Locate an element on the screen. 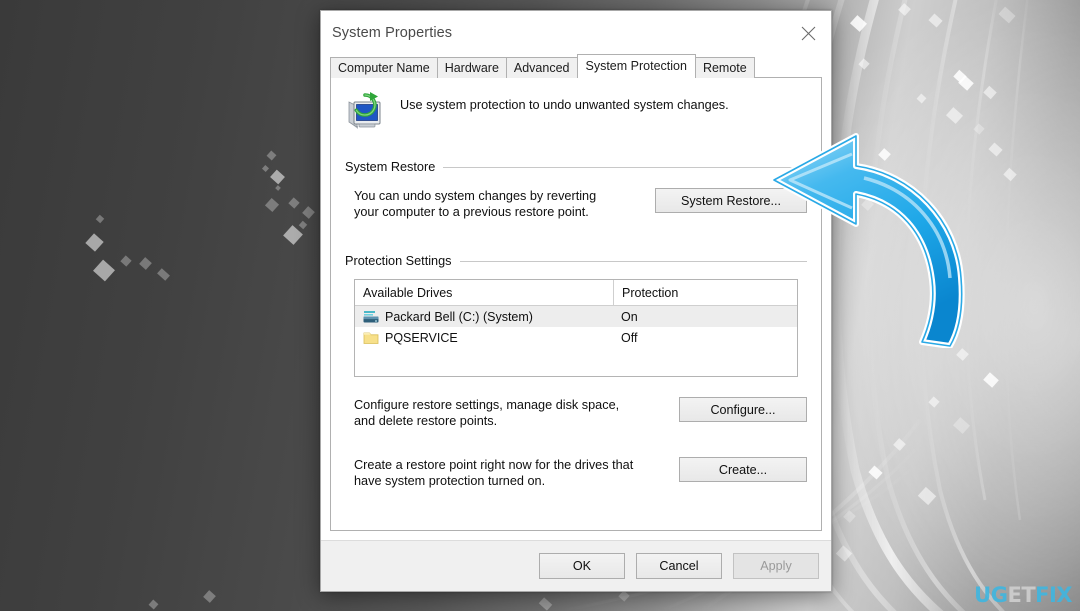  column-header-available-drives: Available Drives is located at coordinates (484, 292).